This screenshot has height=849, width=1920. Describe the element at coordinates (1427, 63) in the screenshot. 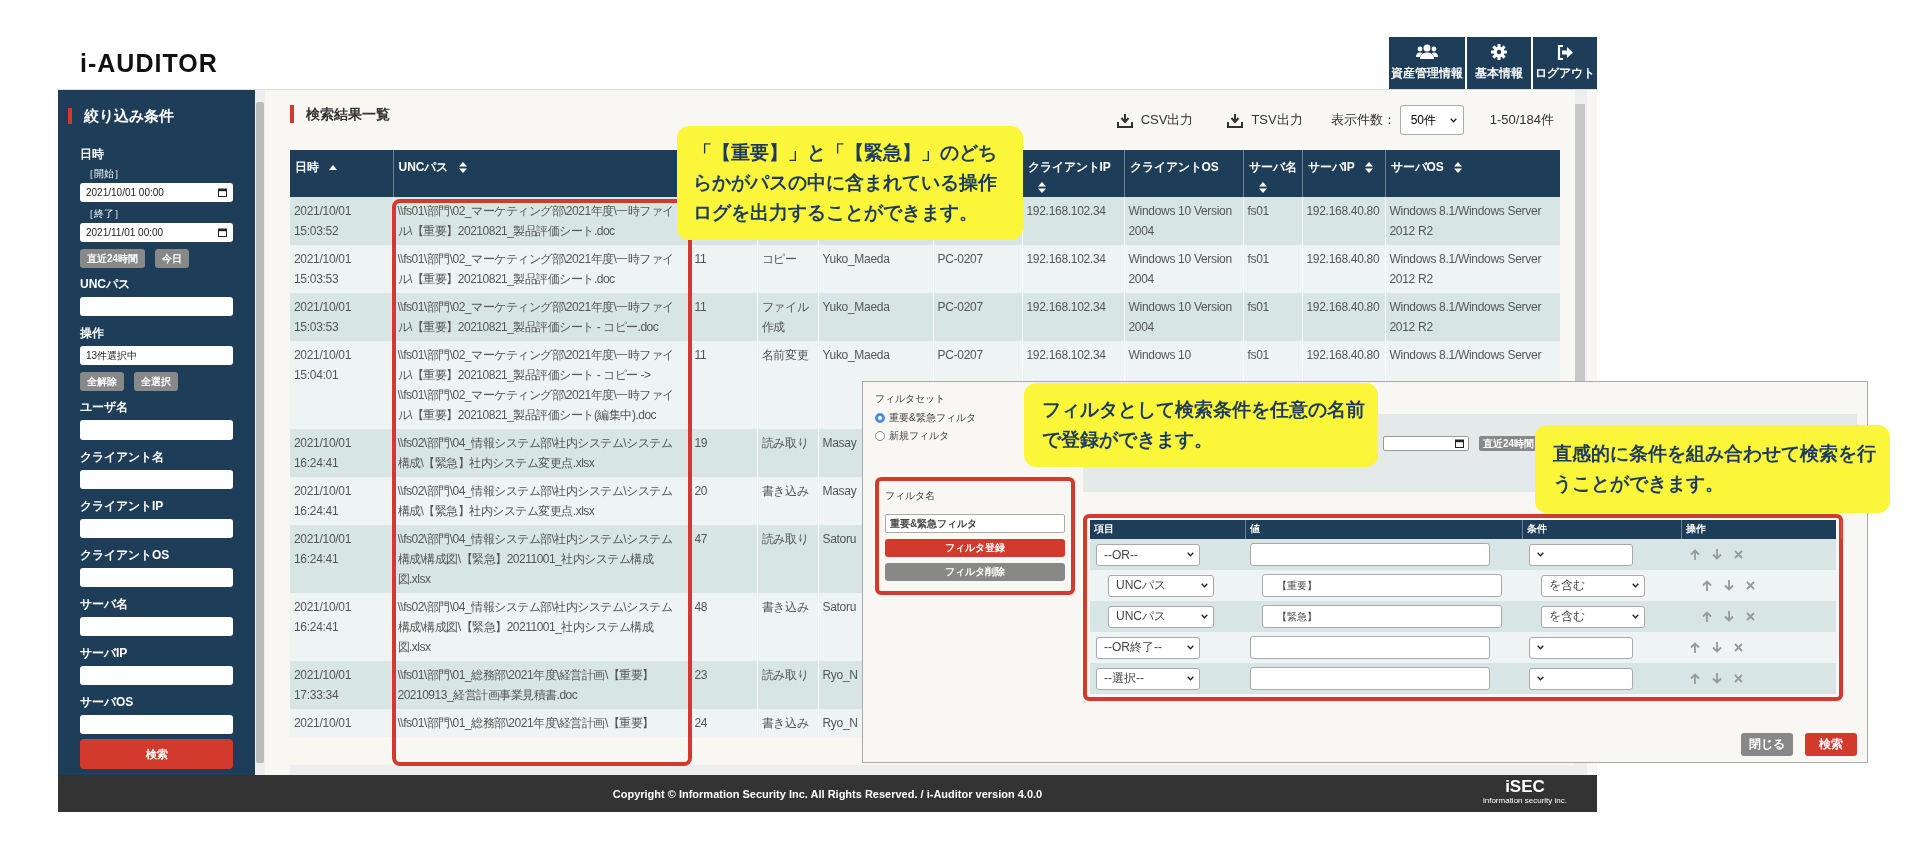

I see `nav-button: 資産管理情報` at that location.